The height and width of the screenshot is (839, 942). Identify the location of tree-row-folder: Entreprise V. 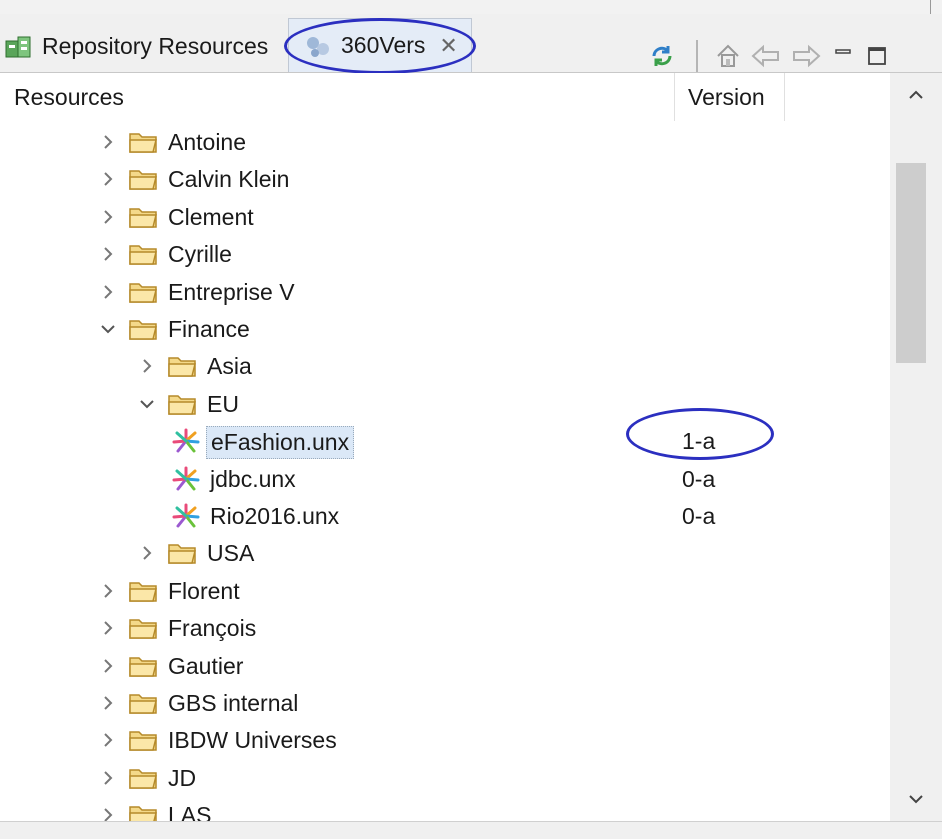
(445, 292).